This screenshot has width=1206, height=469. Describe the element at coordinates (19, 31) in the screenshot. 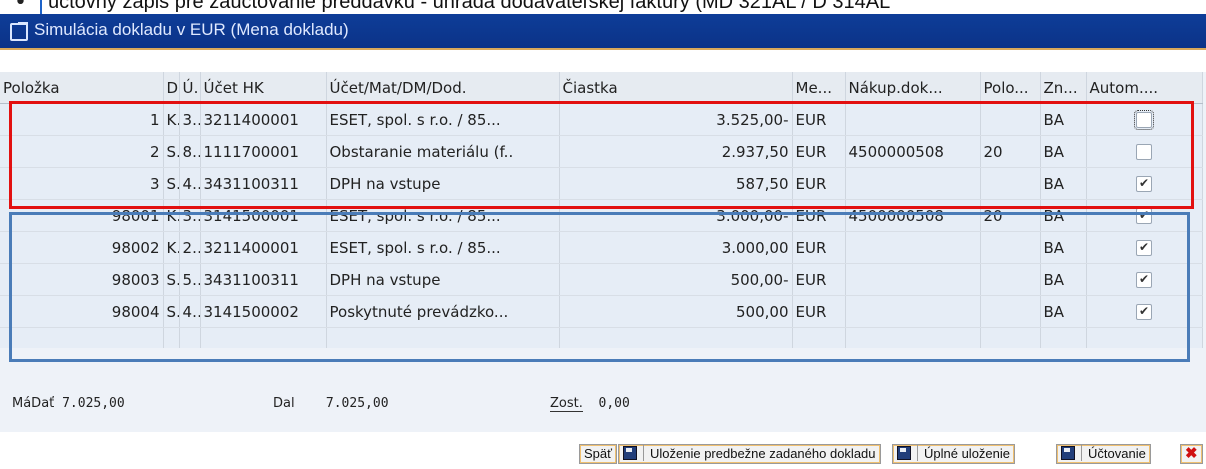

I see `export-icon` at that location.